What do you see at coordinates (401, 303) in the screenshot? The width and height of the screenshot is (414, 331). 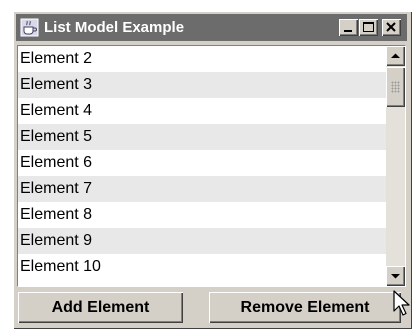 I see `mouse-pointer-icon` at bounding box center [401, 303].